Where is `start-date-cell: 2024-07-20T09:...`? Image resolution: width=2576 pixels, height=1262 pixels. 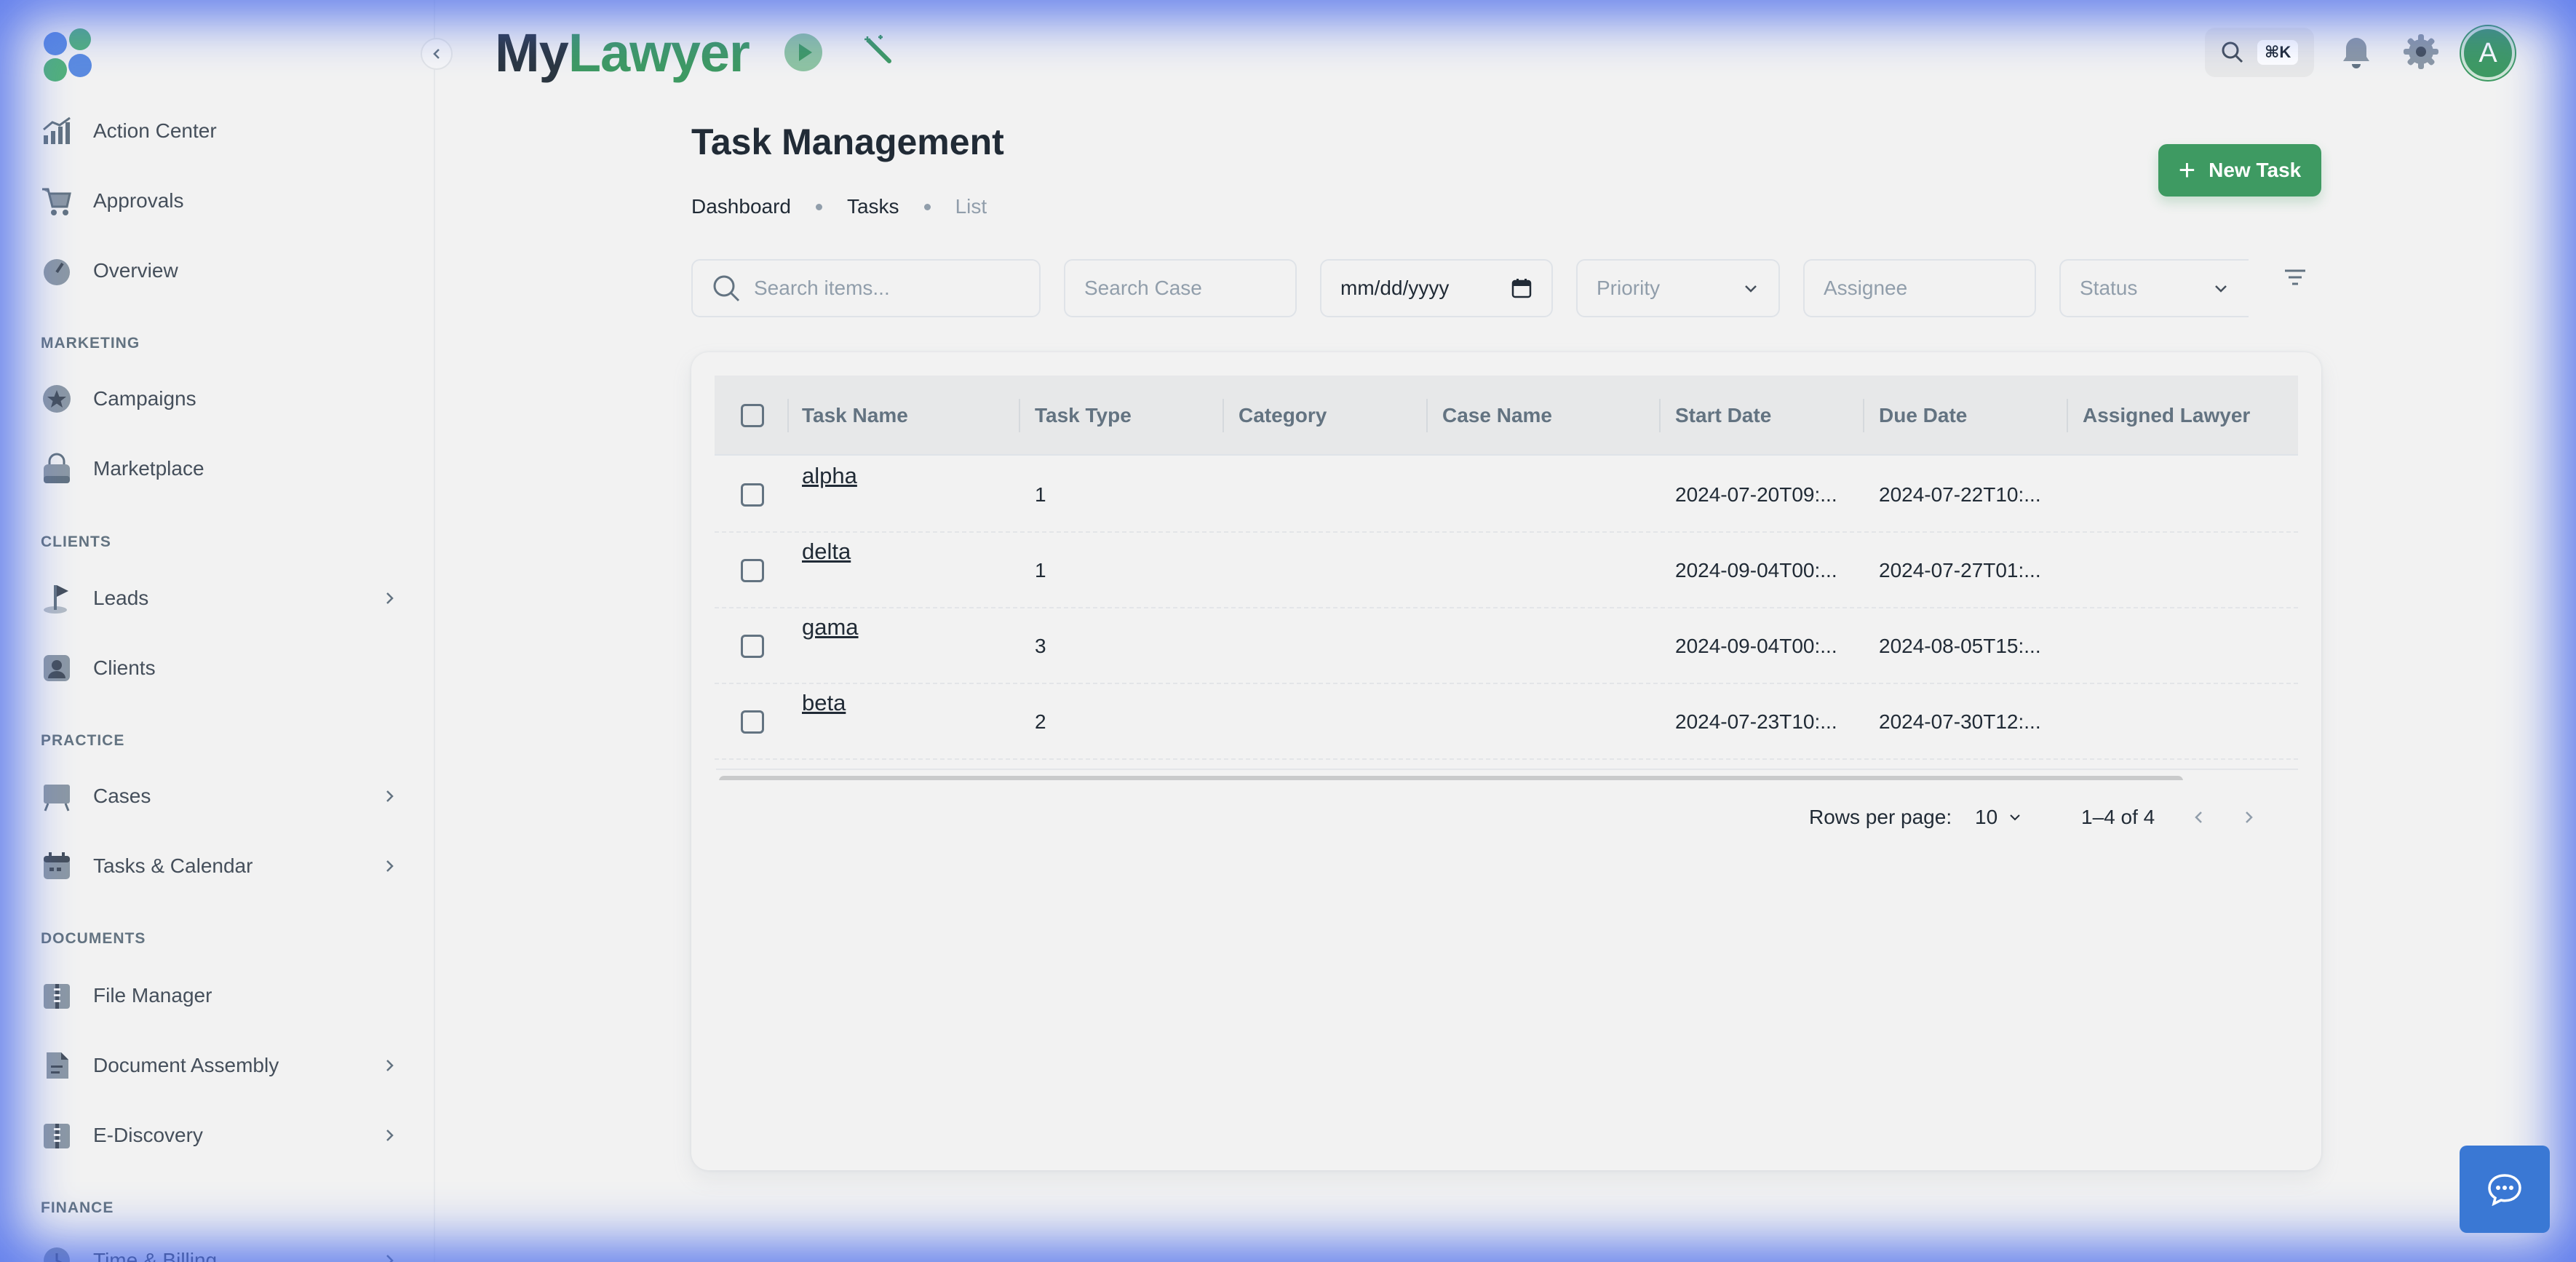
start-date-cell: 2024-07-20T09:... is located at coordinates (1756, 494).